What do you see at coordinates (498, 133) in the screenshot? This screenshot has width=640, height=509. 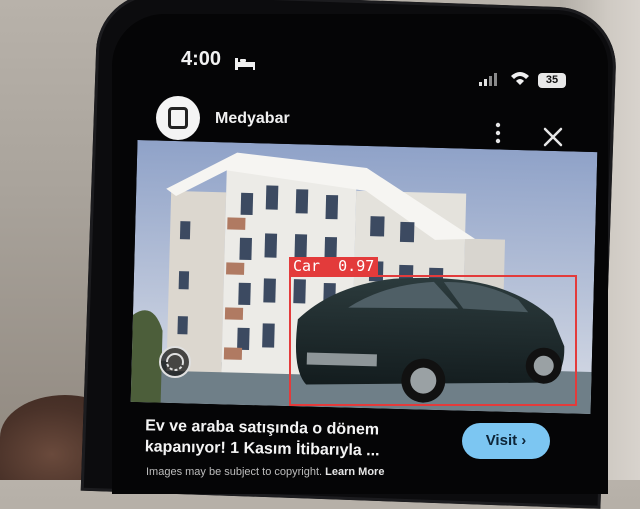 I see `more-icon` at bounding box center [498, 133].